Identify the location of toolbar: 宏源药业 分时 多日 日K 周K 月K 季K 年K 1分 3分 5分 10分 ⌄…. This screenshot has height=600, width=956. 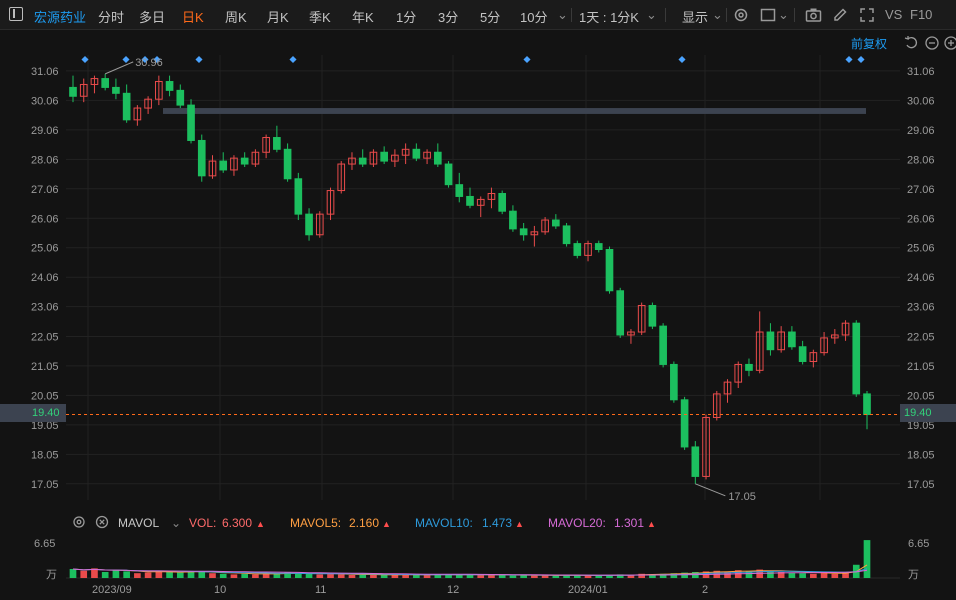
(478, 15).